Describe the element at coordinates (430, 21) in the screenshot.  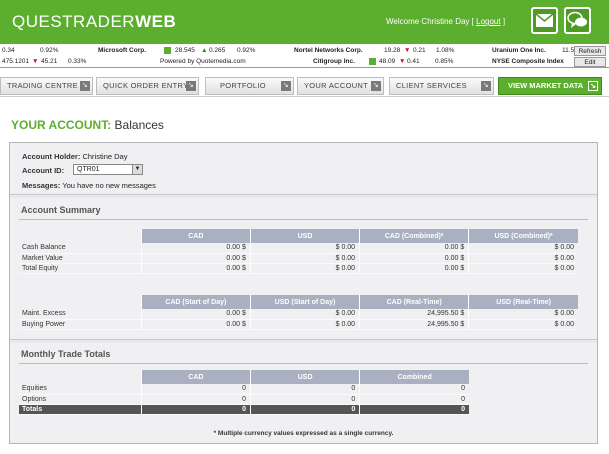
I see `welcome-text: Welcome Christine Day [` at that location.